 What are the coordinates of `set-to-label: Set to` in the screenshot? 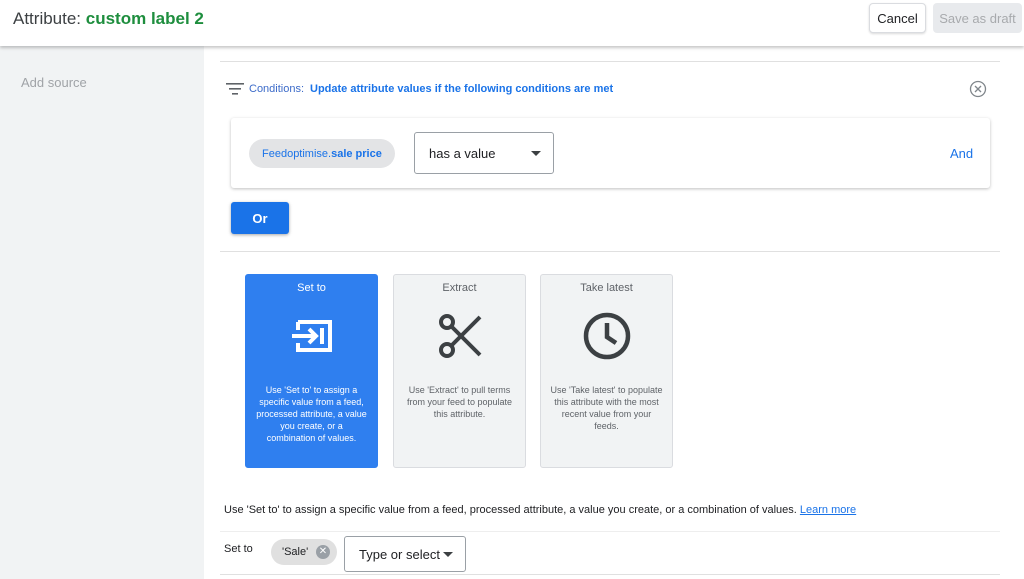 It's located at (238, 549).